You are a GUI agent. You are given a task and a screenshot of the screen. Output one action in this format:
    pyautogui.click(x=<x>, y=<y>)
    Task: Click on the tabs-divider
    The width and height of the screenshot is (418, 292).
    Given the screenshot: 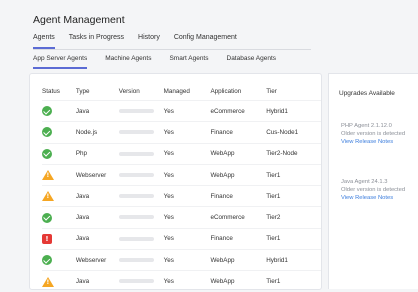 What is the action you would take?
    pyautogui.click(x=172, y=49)
    